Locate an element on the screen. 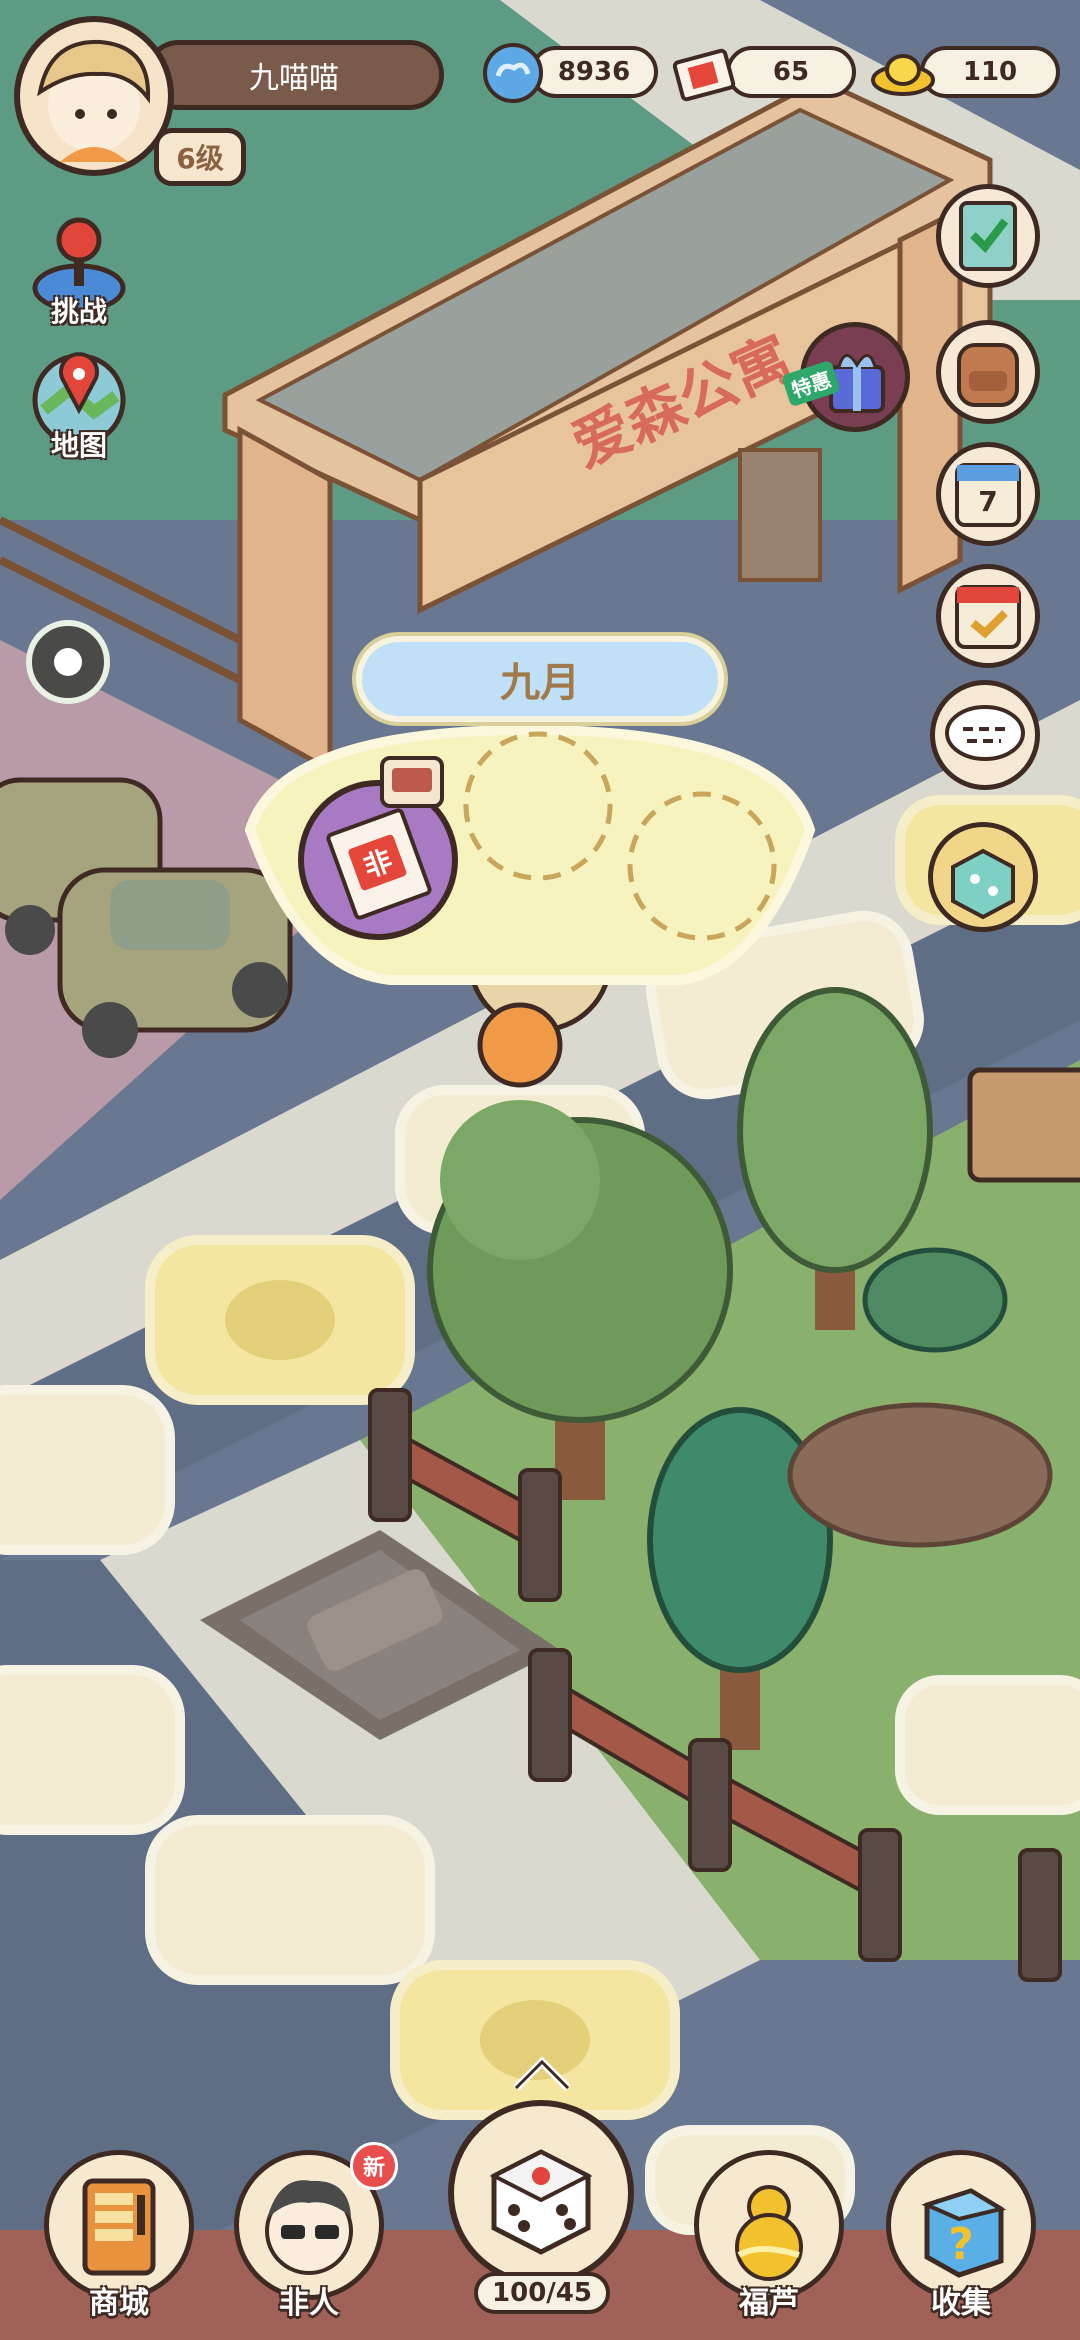  fei-ticket-reward-slot: 非 is located at coordinates (378, 848).